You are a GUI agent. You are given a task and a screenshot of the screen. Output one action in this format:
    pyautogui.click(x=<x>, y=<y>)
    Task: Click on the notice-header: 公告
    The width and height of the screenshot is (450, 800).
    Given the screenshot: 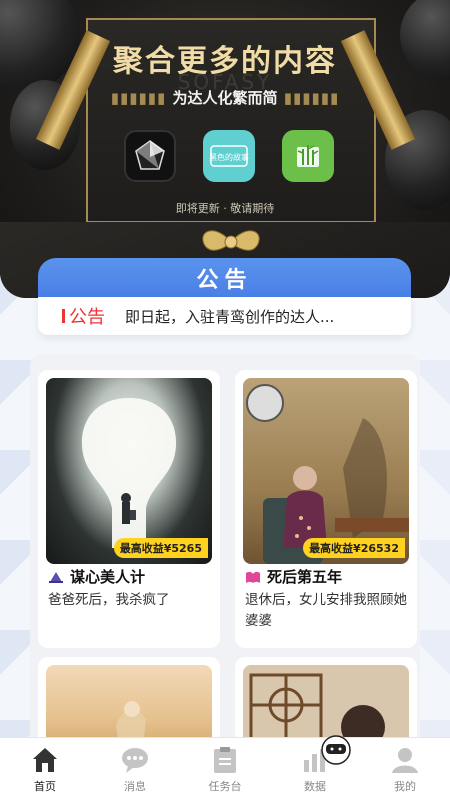 What is the action you would take?
    pyautogui.click(x=224, y=278)
    